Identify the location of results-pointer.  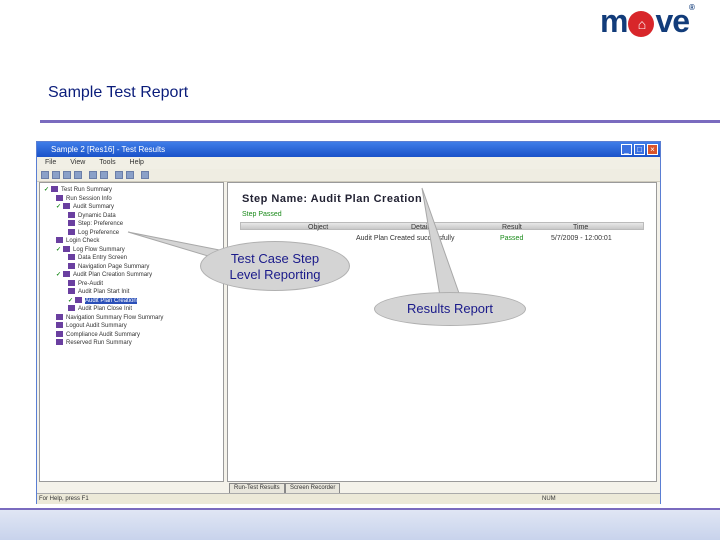
(441, 242).